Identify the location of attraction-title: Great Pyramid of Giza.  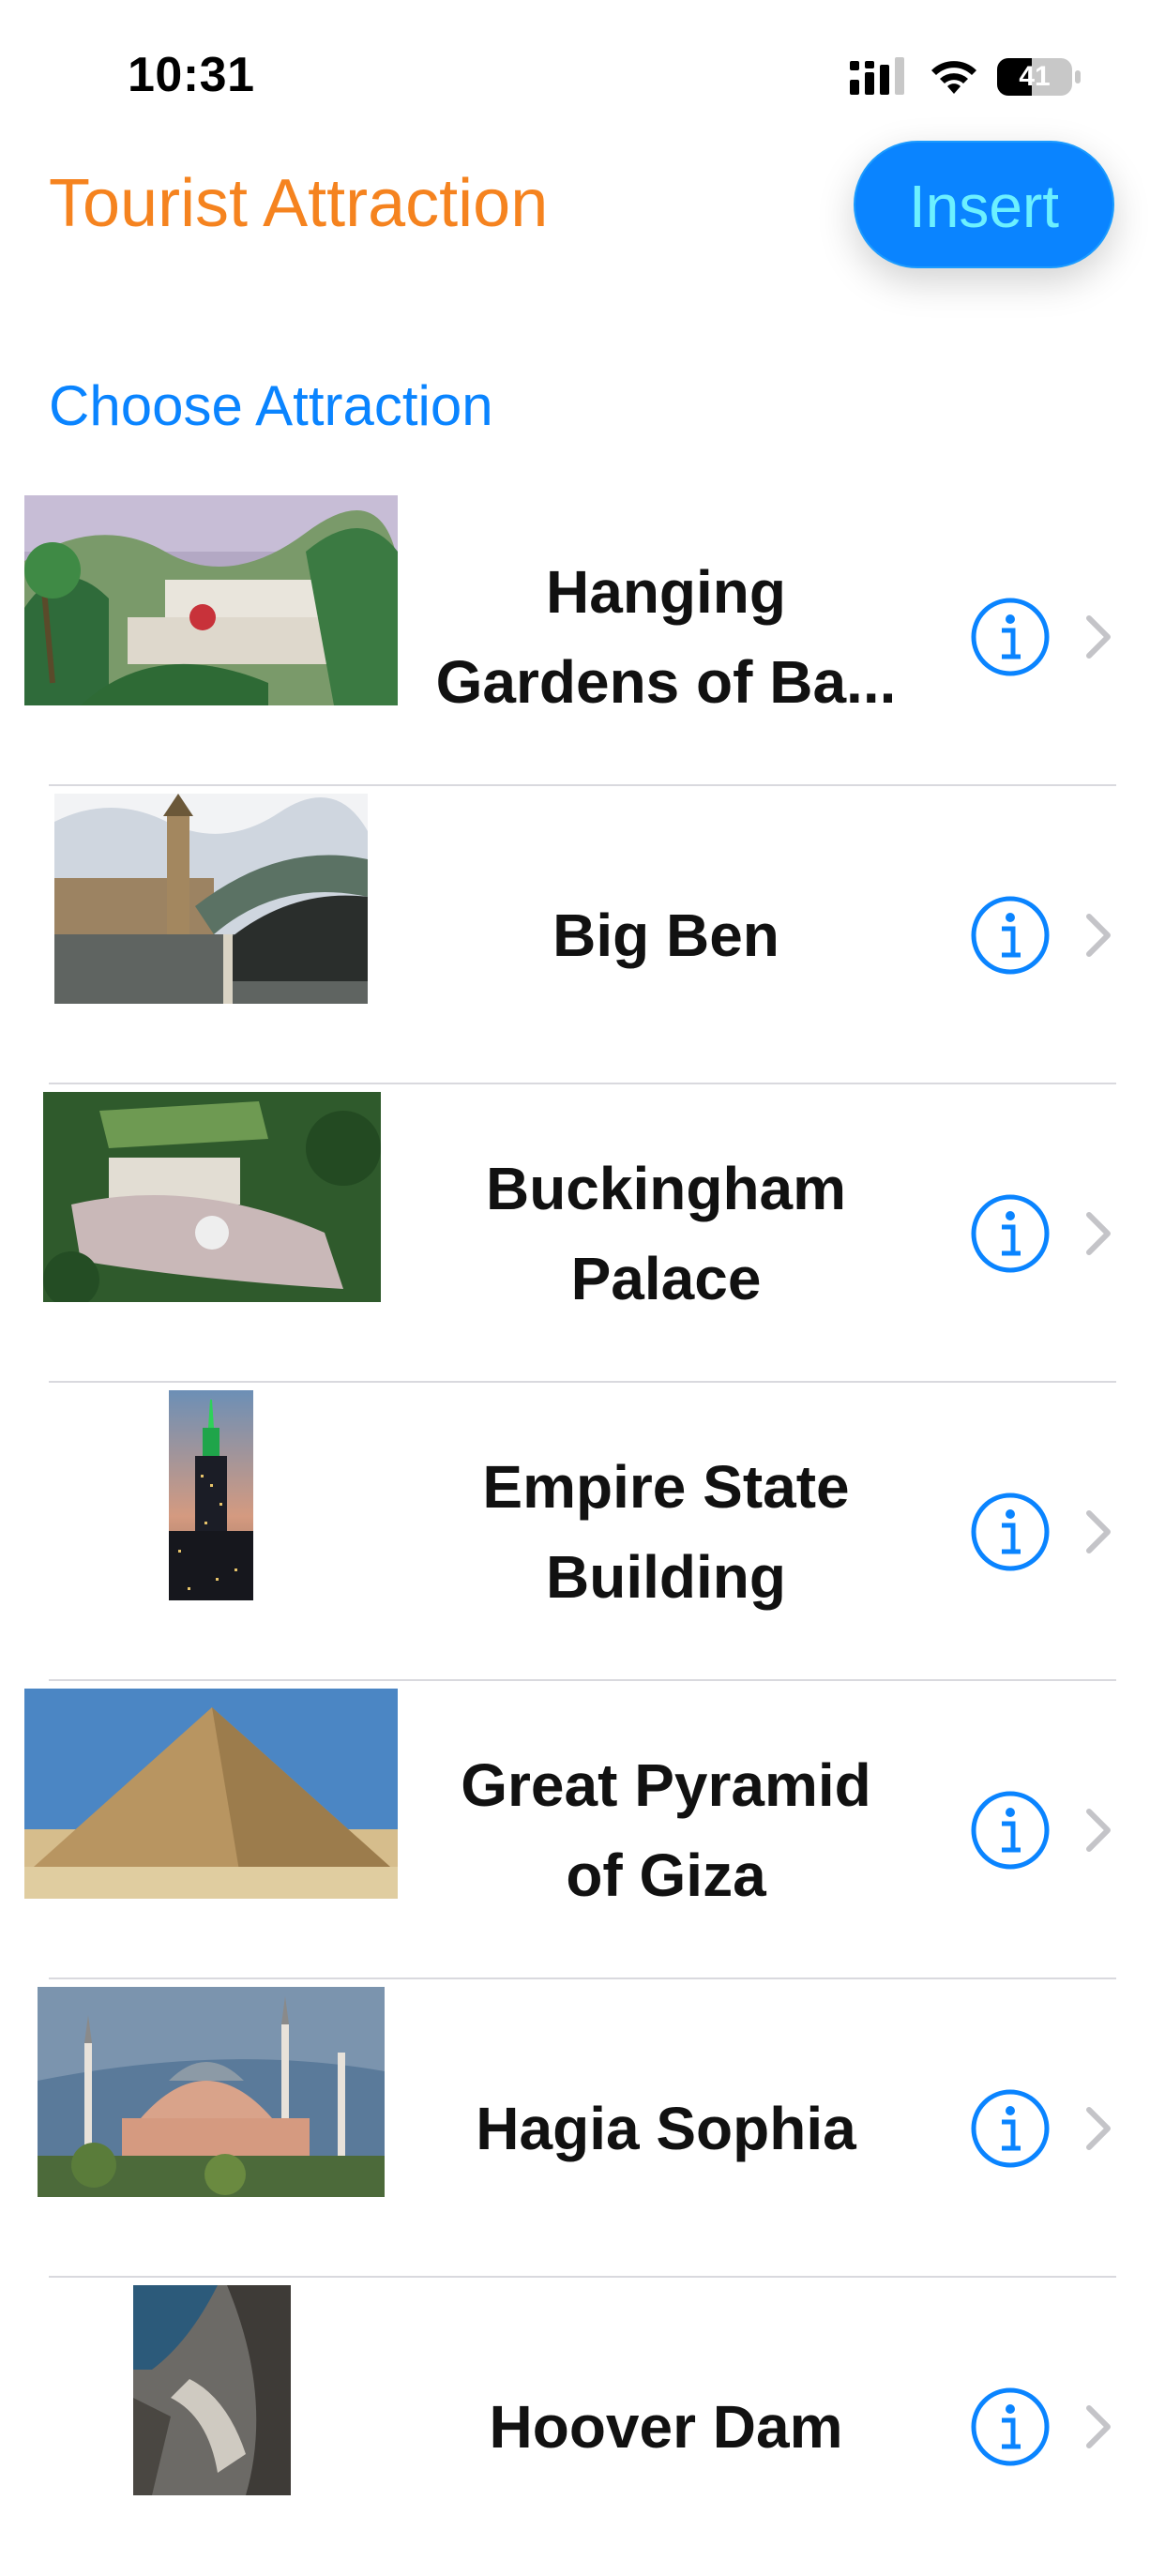
(666, 1830).